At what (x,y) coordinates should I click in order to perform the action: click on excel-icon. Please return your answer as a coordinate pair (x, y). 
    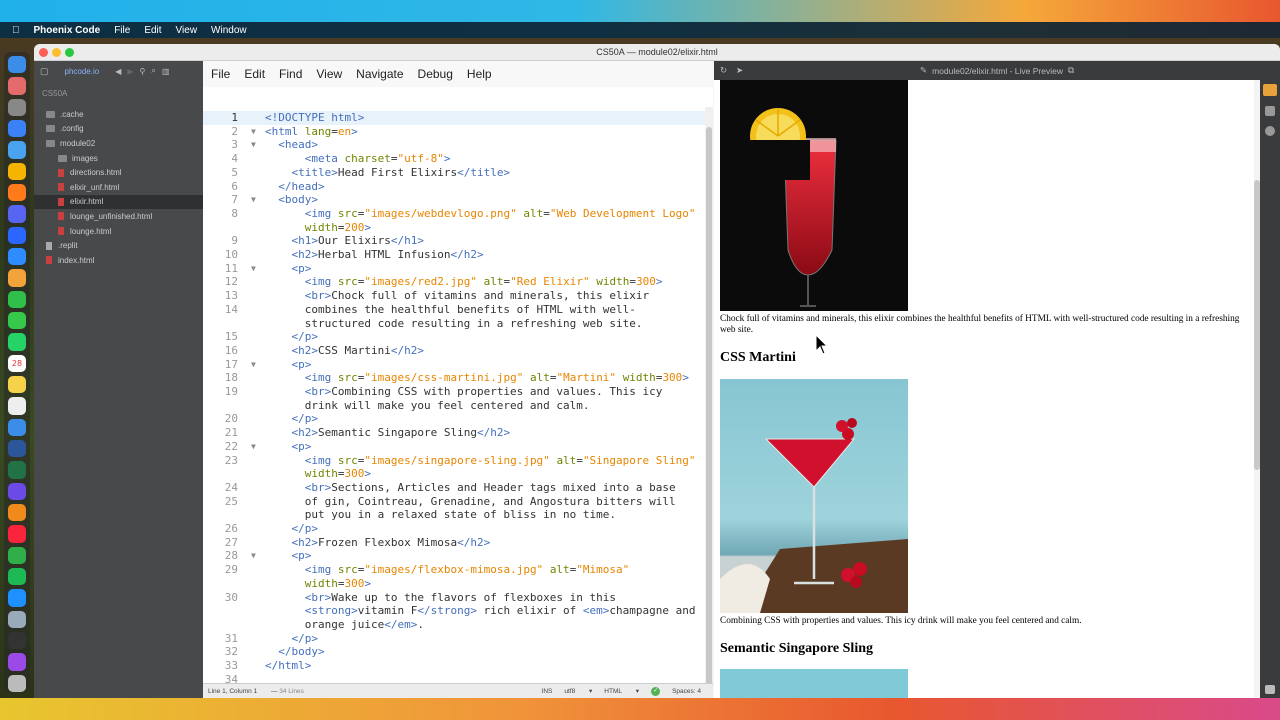
    Looking at the image, I should click on (17, 470).